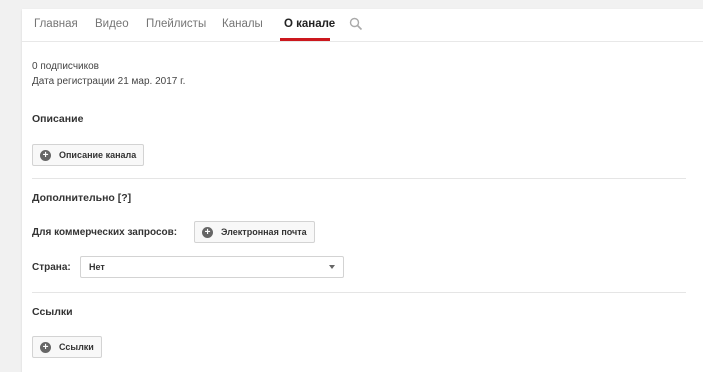  I want to click on search-icon, so click(356, 24).